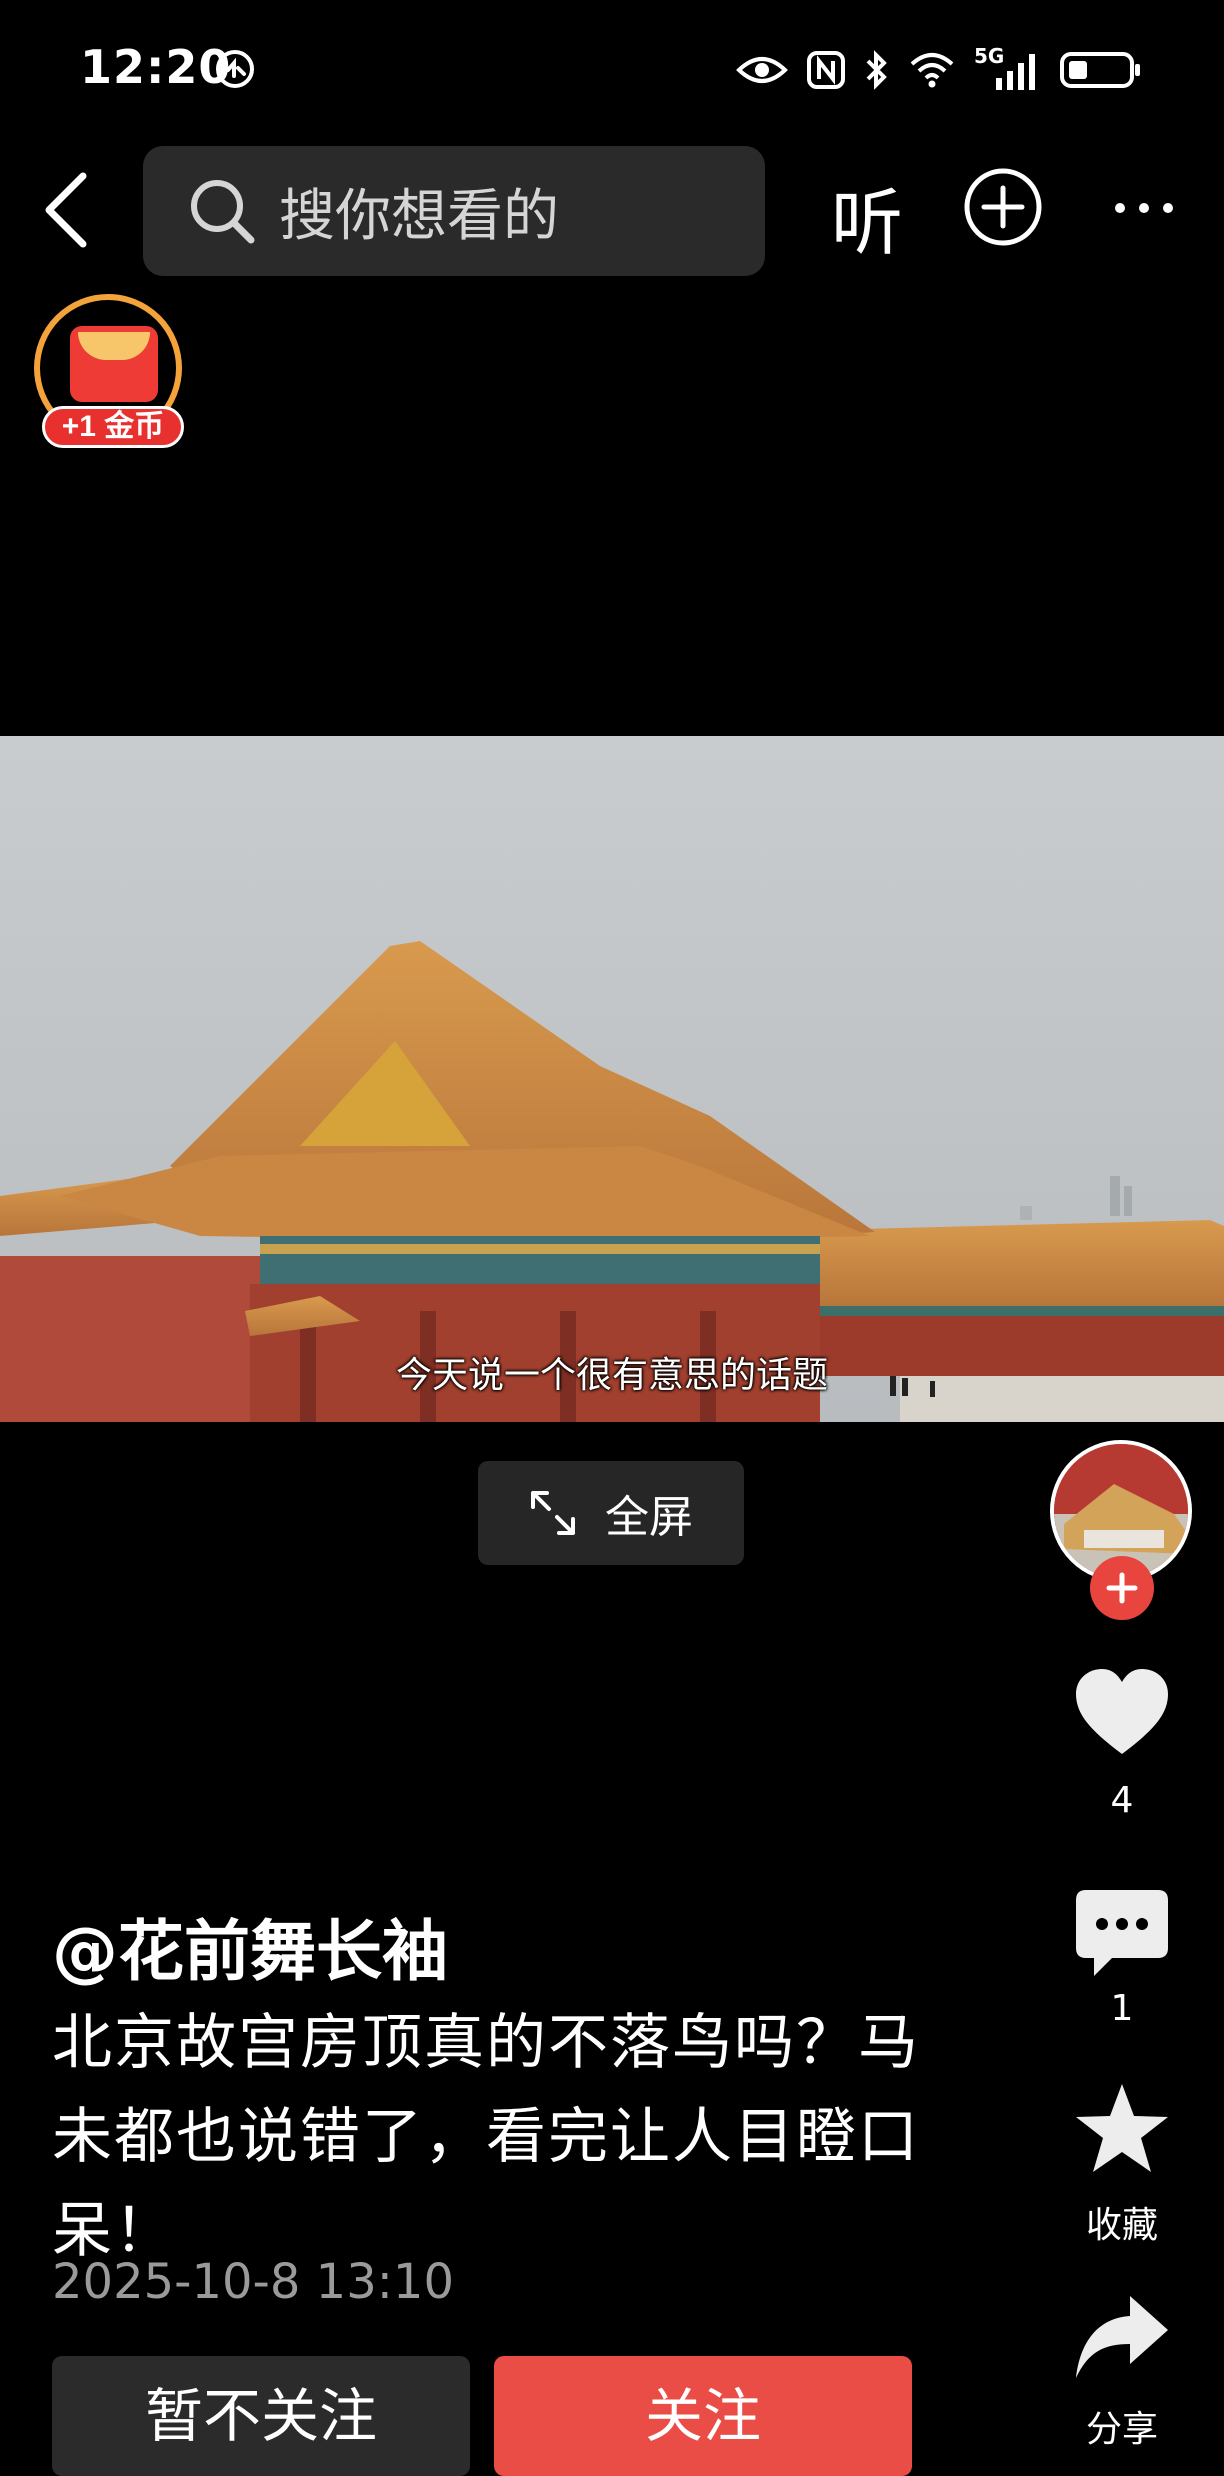 The height and width of the screenshot is (2476, 1224). Describe the element at coordinates (867, 216) in the screenshot. I see `listen-button: 听` at that location.